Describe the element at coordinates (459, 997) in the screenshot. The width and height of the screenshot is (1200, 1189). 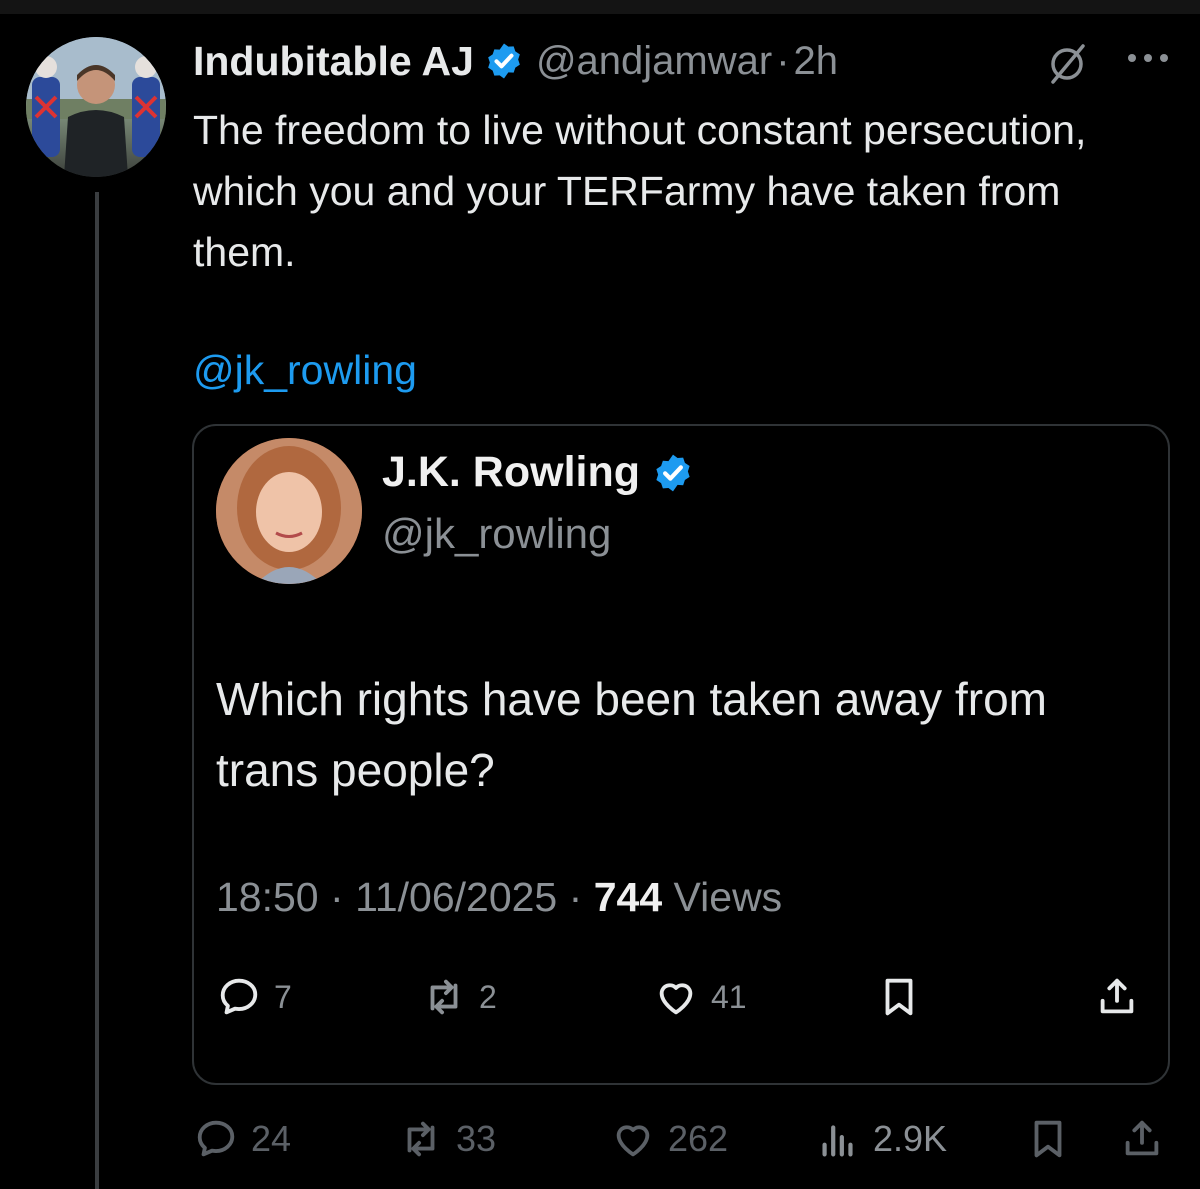
I see `quoted-repost-button: 2` at that location.